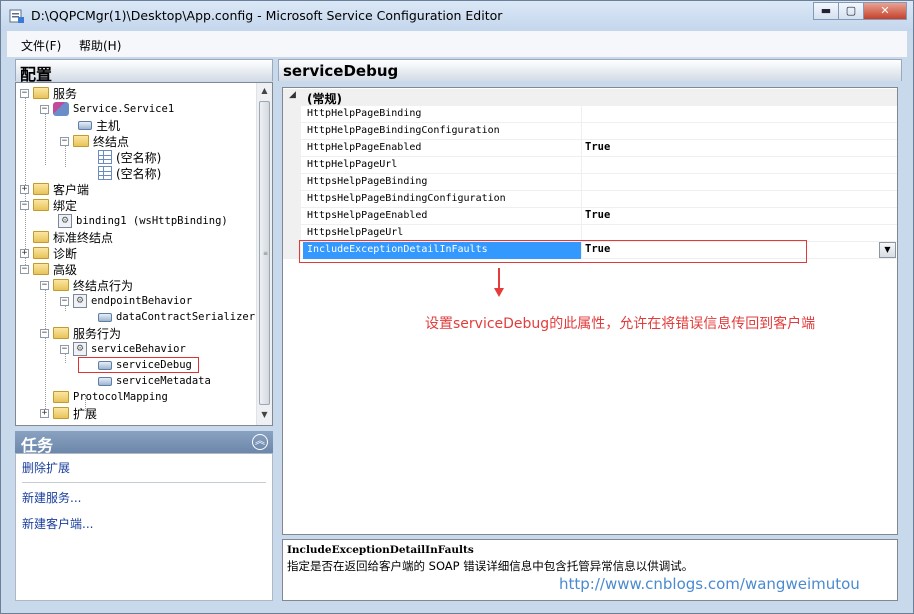  I want to click on tree-node-bindings: − 绑定, so click(48, 205).